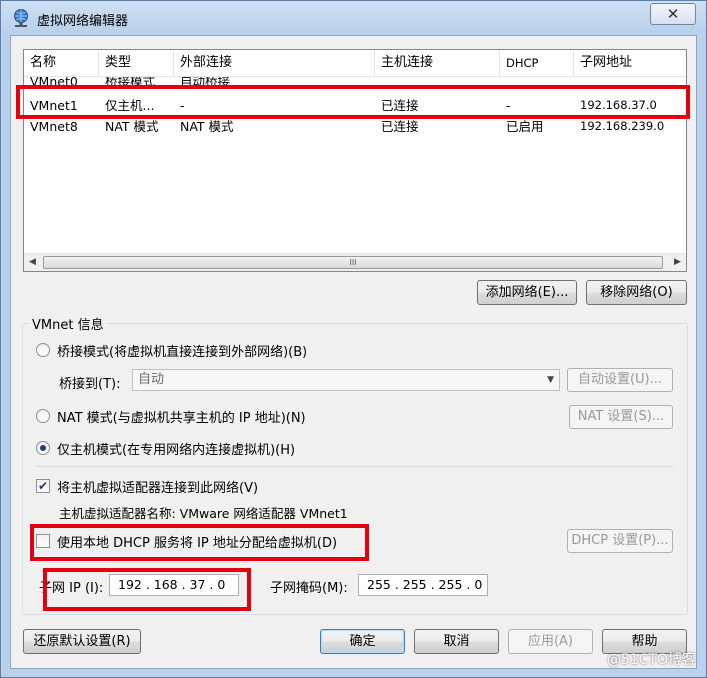  Describe the element at coordinates (400, 126) in the screenshot. I see `cell-host: 已连接` at that location.